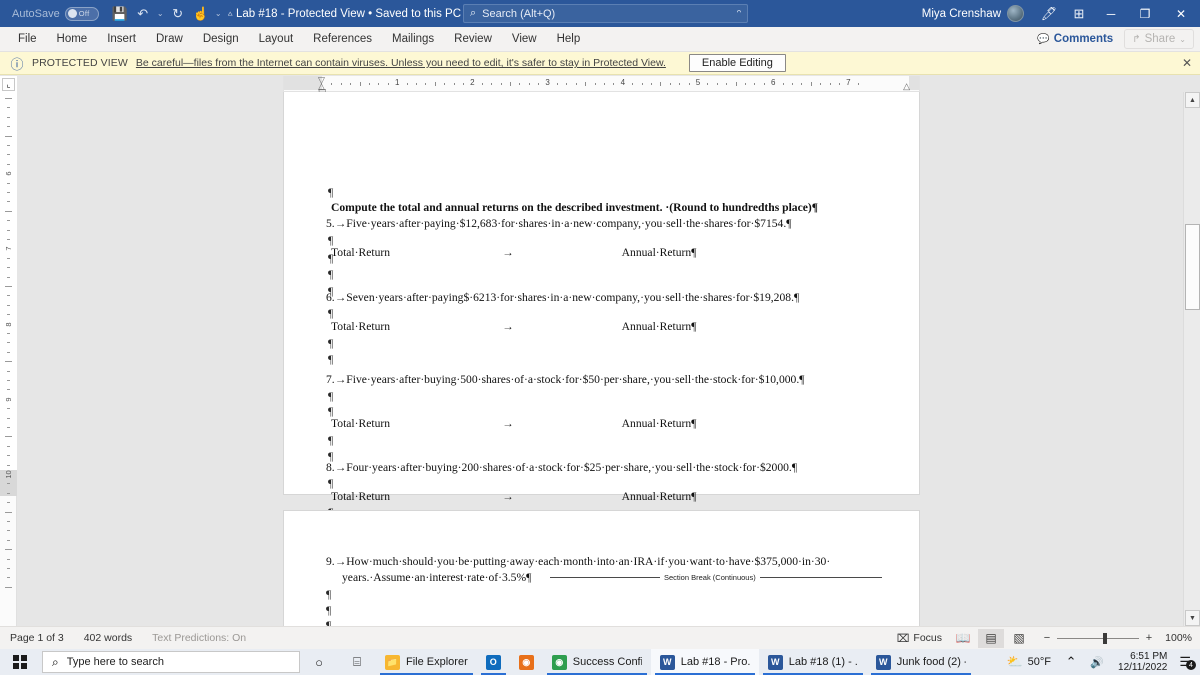  Describe the element at coordinates (143, 13) in the screenshot. I see `undo-icon: ↶` at that location.